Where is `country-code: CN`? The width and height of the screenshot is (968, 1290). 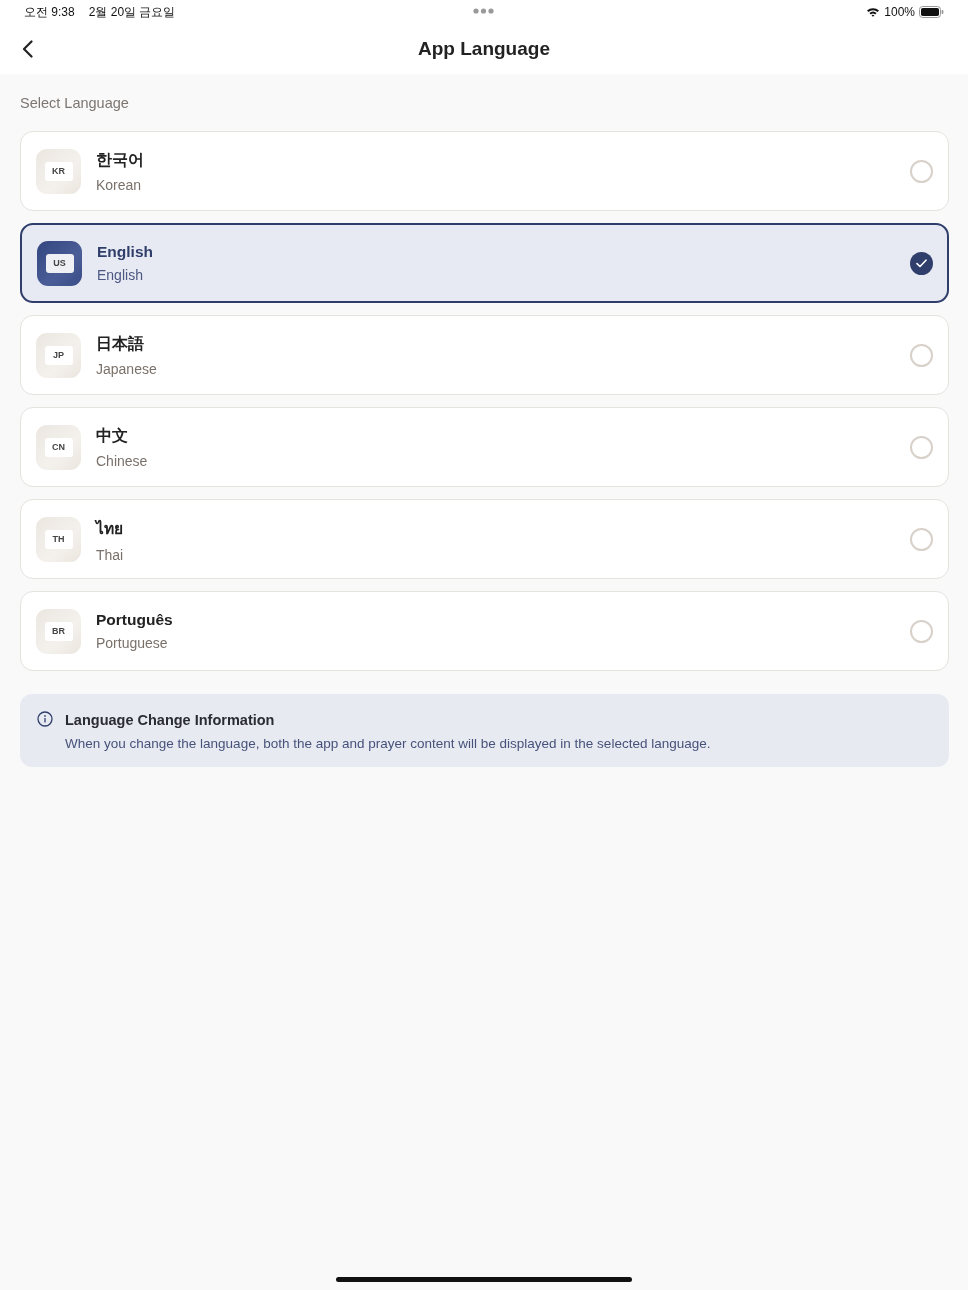
country-code: CN is located at coordinates (58, 447).